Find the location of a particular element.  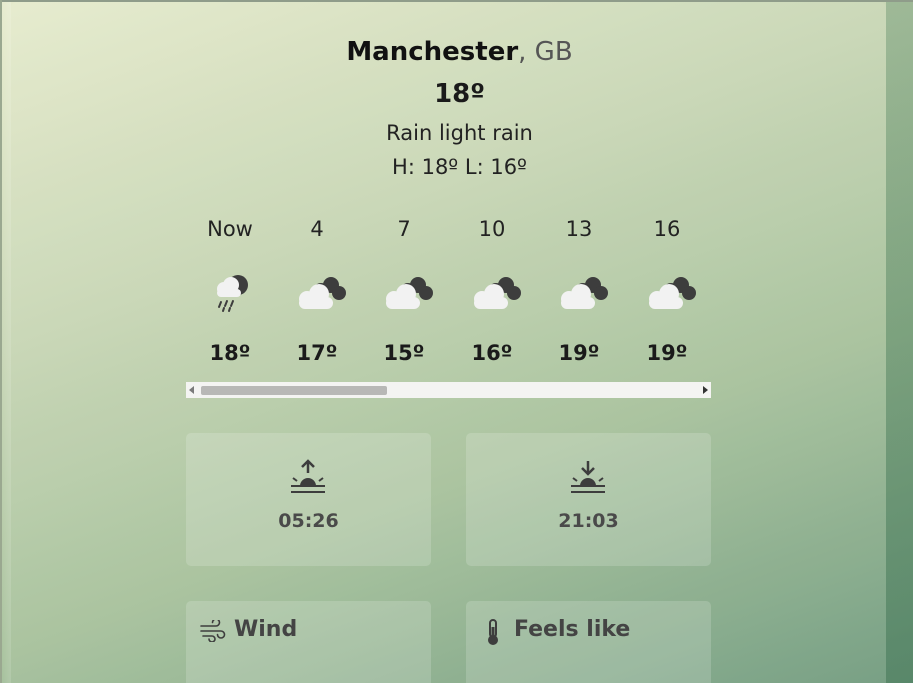

hourly-item: 7 15º is located at coordinates (404, 290).